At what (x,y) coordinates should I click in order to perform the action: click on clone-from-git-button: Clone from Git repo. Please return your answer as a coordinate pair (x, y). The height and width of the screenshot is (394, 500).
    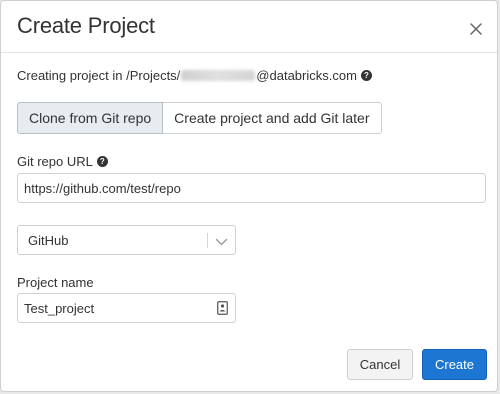
    Looking at the image, I should click on (90, 118).